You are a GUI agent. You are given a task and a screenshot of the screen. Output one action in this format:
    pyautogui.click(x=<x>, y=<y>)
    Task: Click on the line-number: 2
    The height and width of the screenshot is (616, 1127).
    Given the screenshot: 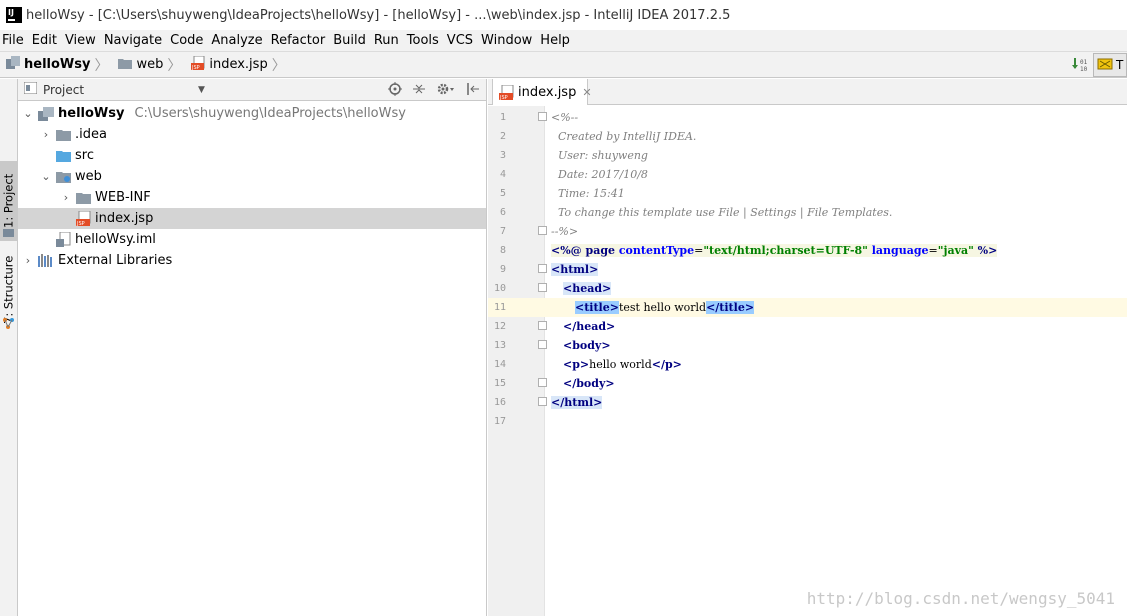 What is the action you would take?
    pyautogui.click(x=502, y=136)
    